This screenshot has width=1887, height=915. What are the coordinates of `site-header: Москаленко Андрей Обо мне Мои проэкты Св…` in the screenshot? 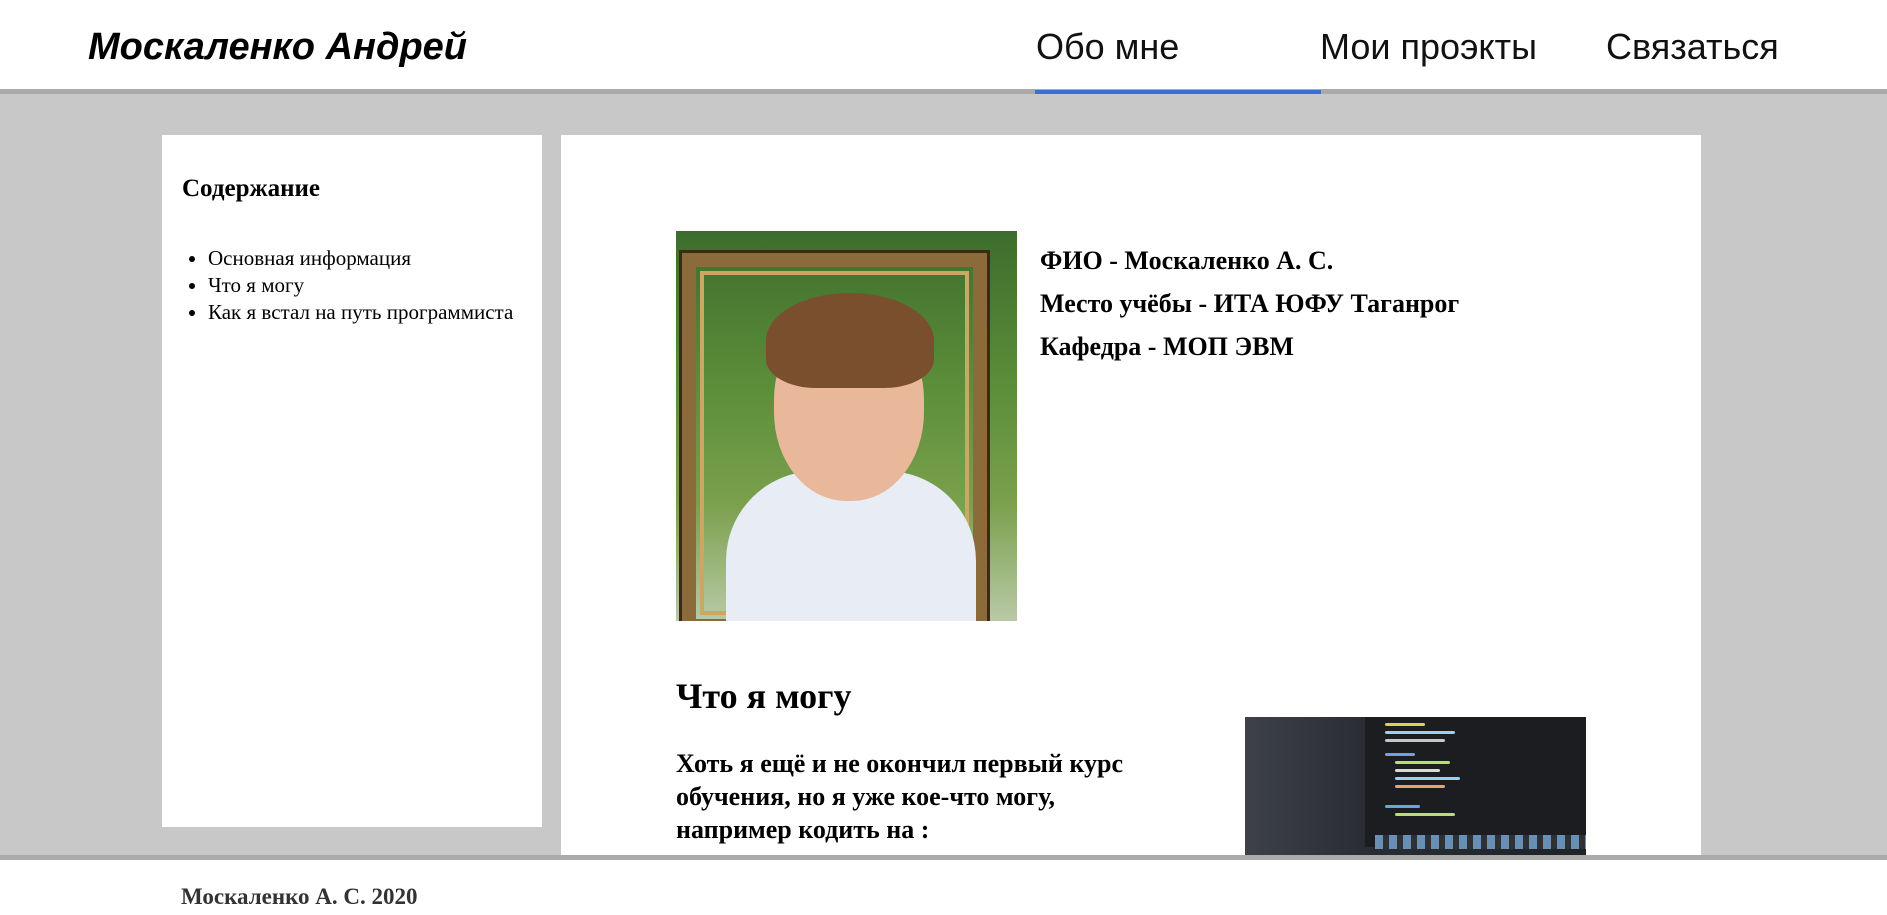 It's located at (943, 47).